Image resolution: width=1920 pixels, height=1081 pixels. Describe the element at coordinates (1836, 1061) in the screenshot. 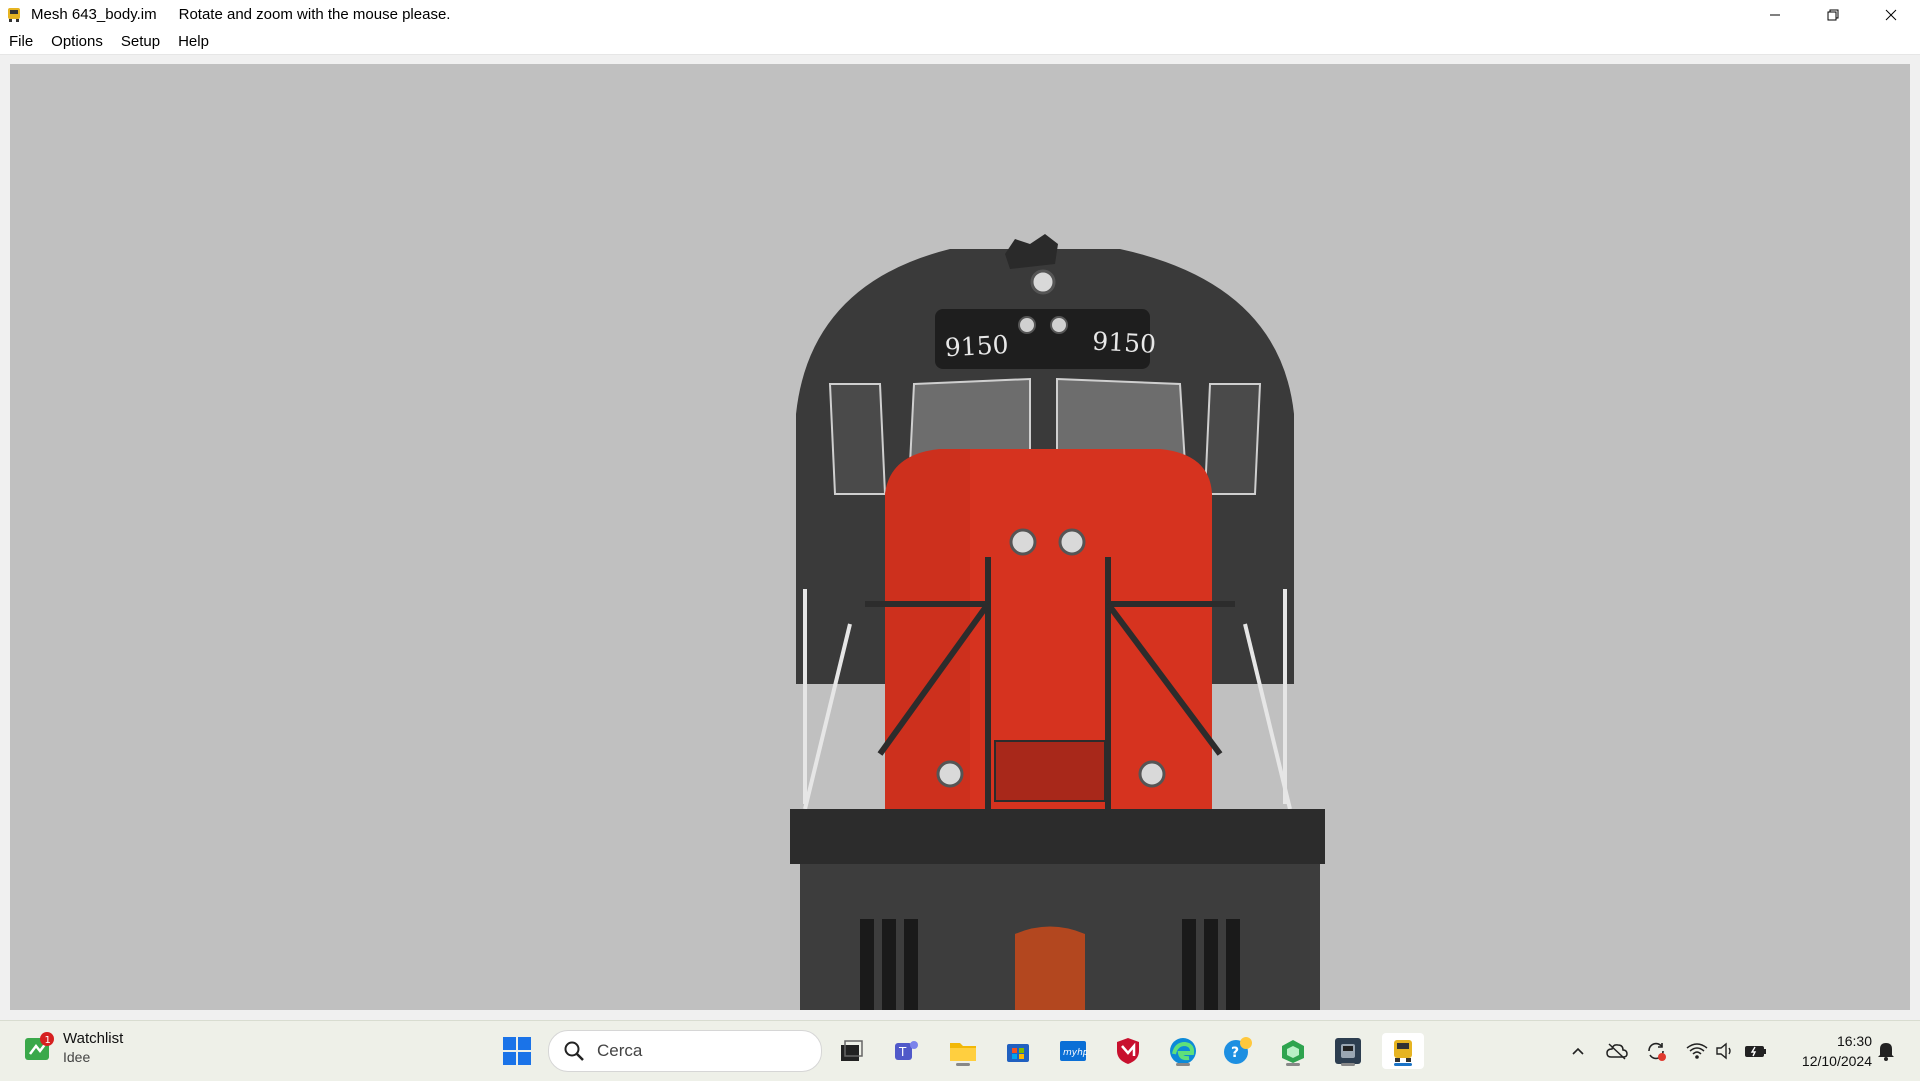

I see `clock-date: 12/10/2024` at that location.